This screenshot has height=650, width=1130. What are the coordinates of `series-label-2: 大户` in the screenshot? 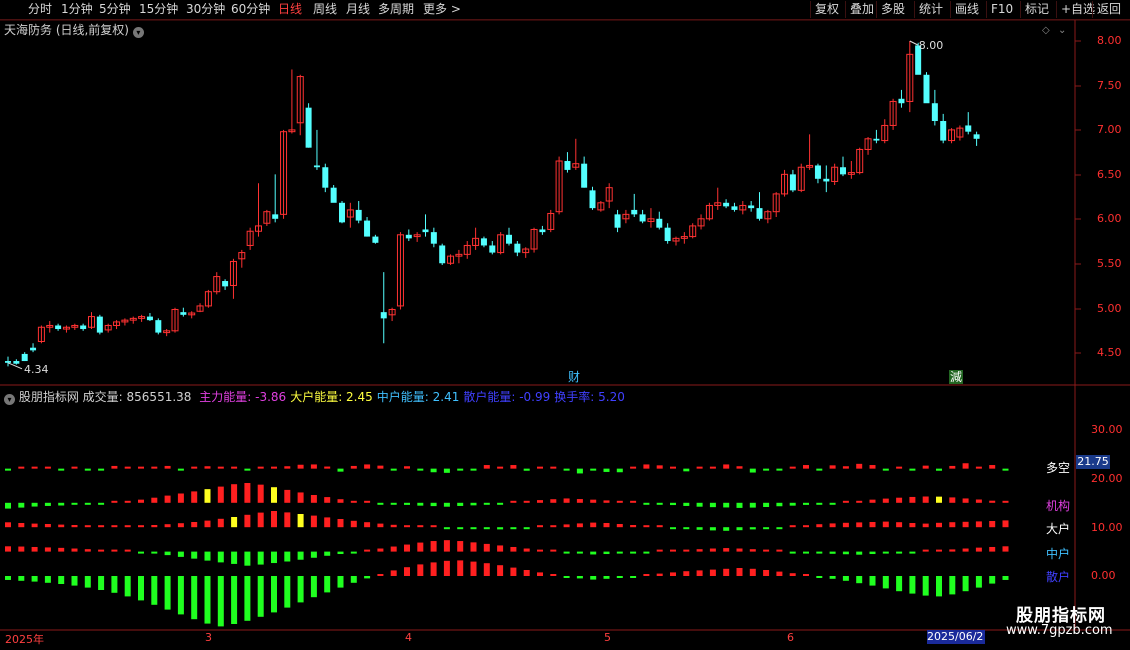 It's located at (1058, 529).